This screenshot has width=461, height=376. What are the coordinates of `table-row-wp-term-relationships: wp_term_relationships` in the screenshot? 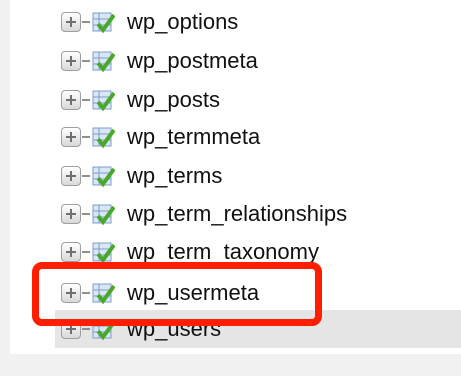 It's located at (258, 214).